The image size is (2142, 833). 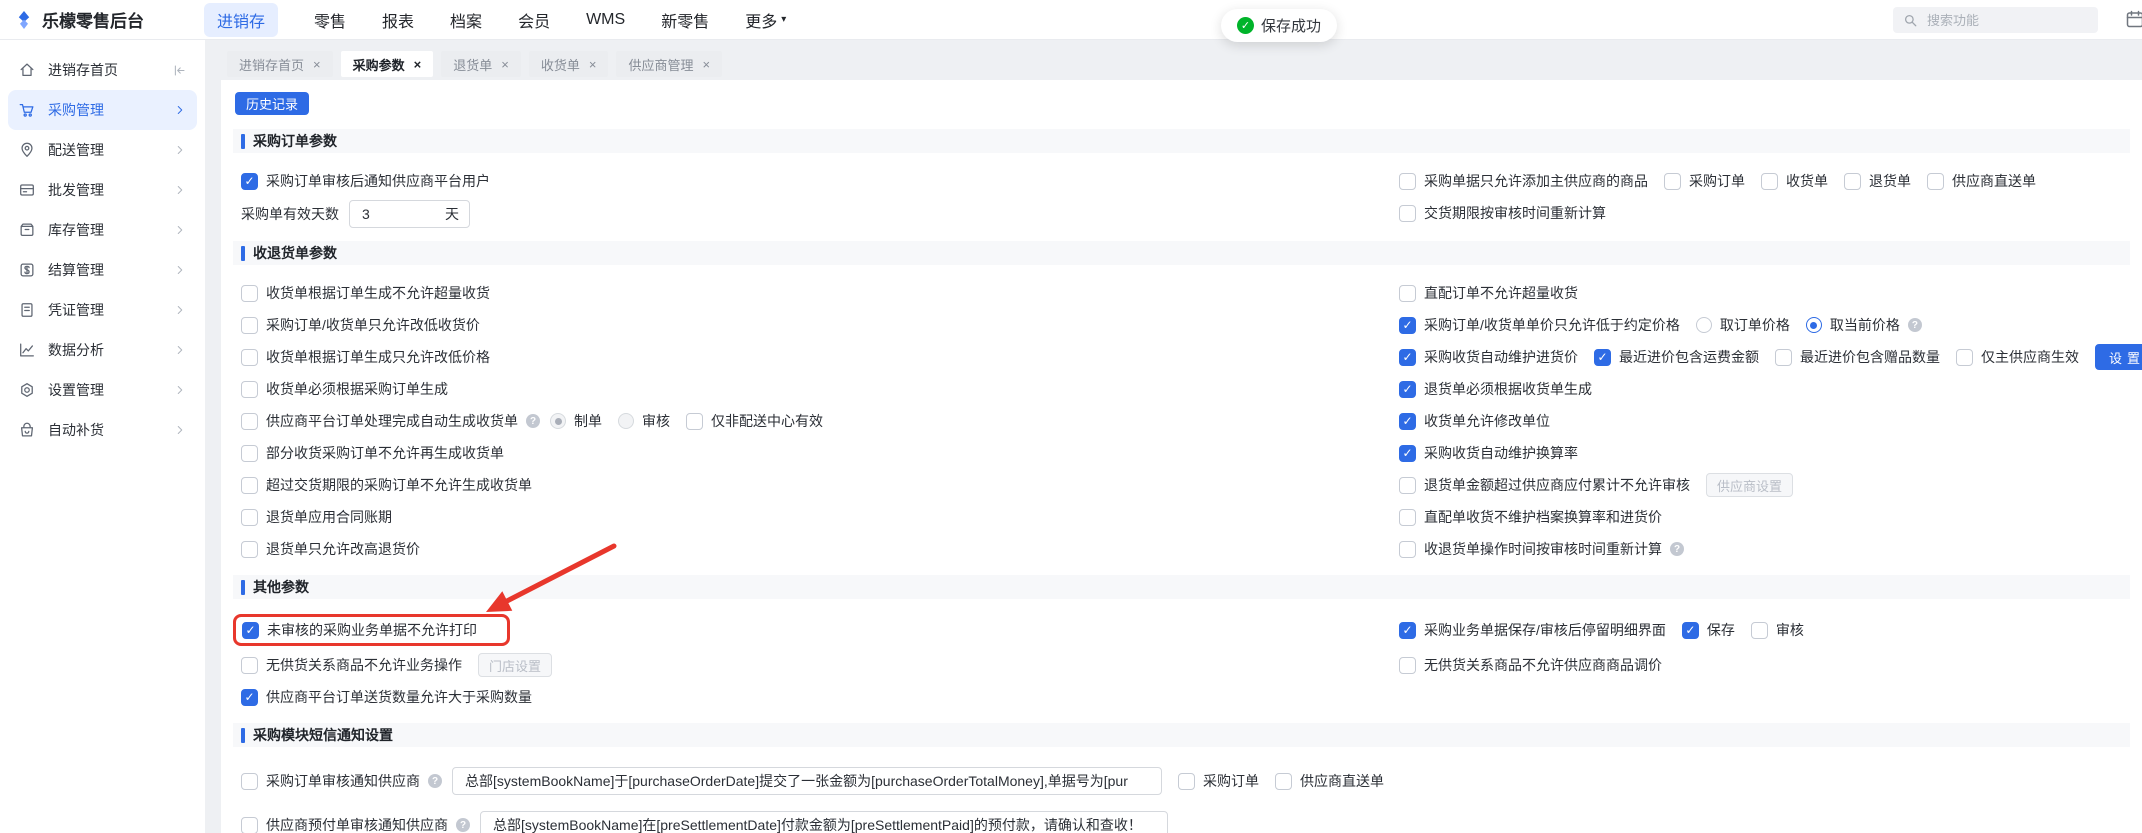 What do you see at coordinates (1532, 630) in the screenshot?
I see `checkbox-option: ✓ 采购业务单据保存/审核后停留明细界面` at bounding box center [1532, 630].